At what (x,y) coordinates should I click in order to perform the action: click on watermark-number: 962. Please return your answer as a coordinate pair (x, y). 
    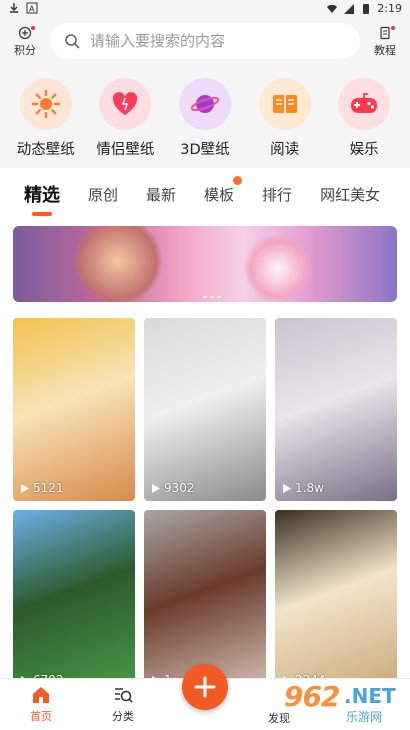
    Looking at the image, I should click on (312, 696).